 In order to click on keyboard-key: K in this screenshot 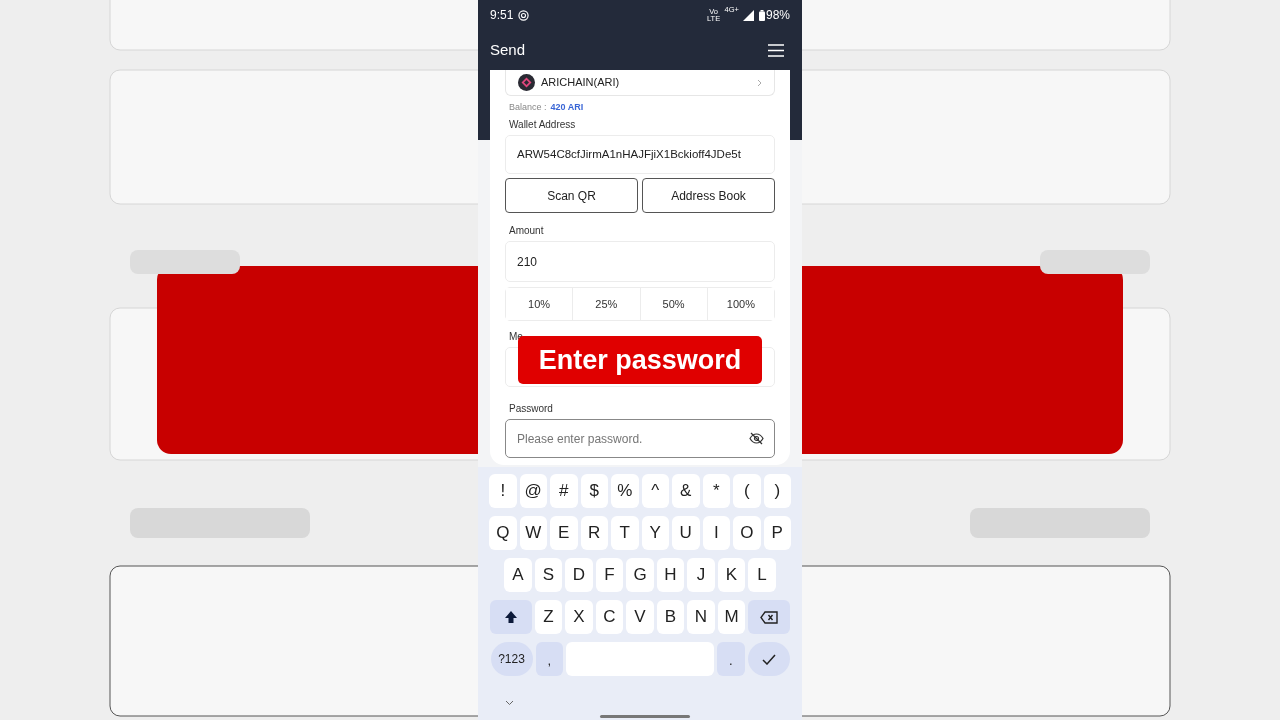, I will do `click(731, 575)`.